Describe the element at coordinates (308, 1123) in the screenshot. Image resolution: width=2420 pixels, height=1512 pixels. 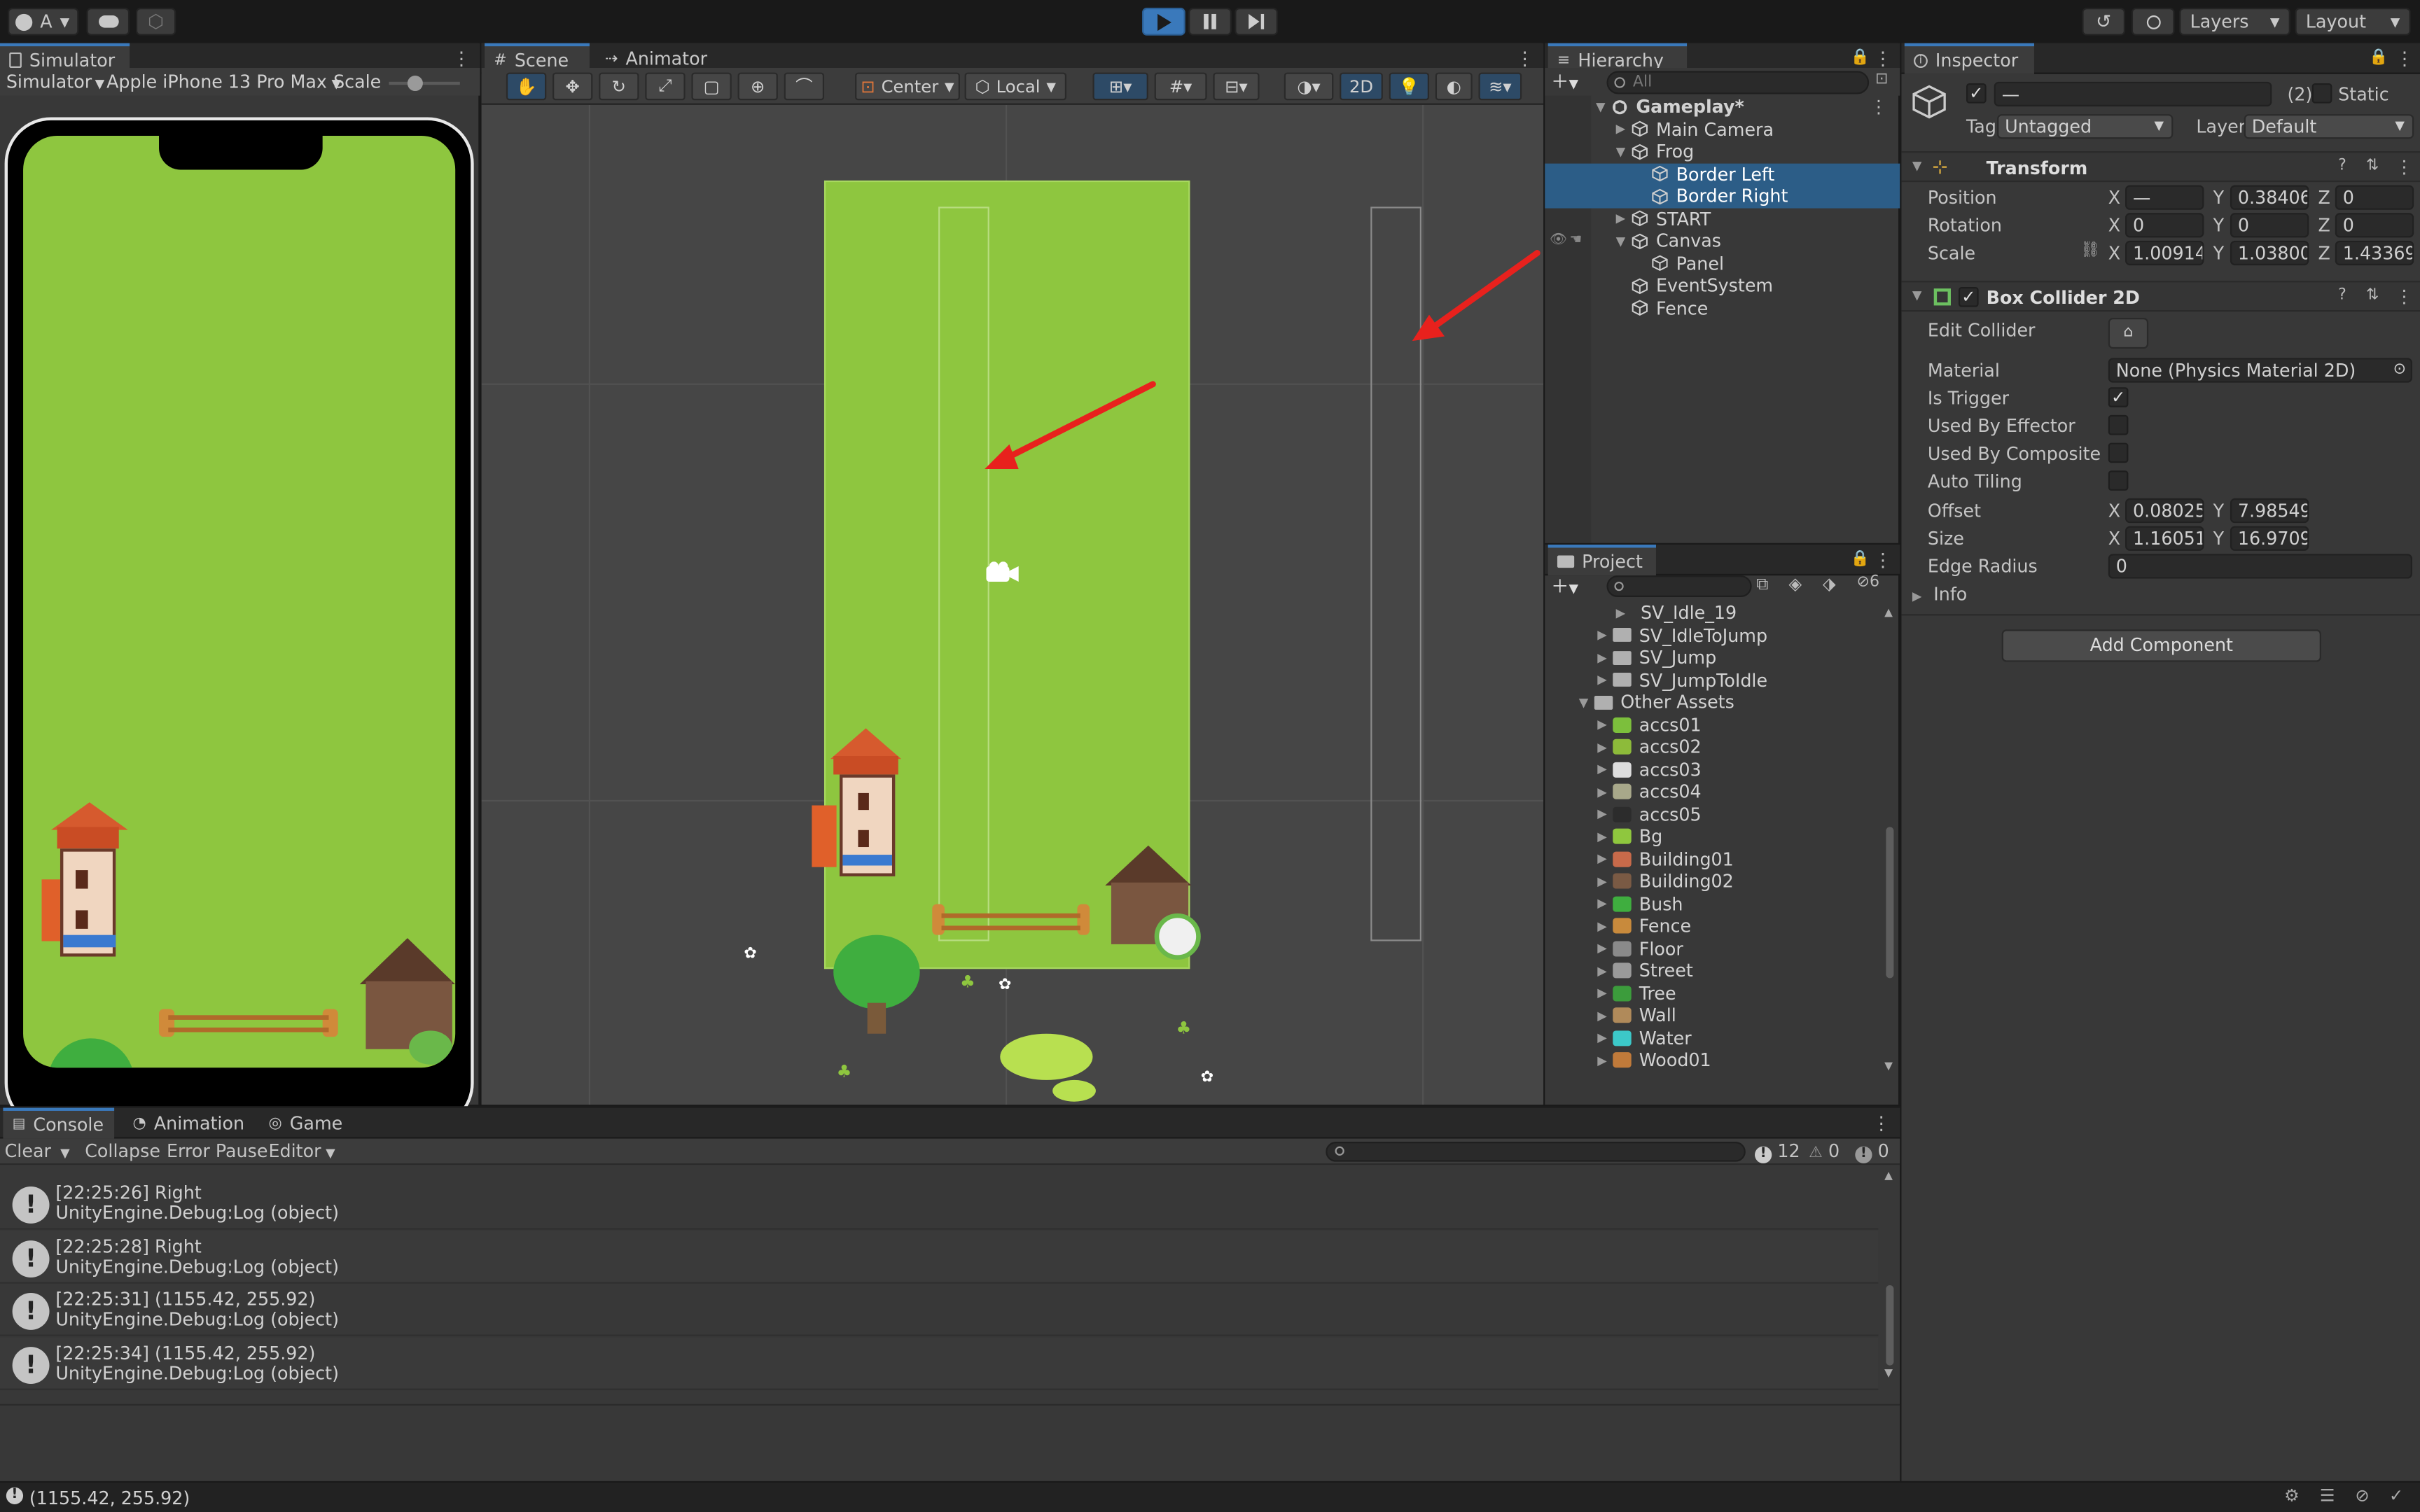
I see `tab-game: ◎ Game` at that location.